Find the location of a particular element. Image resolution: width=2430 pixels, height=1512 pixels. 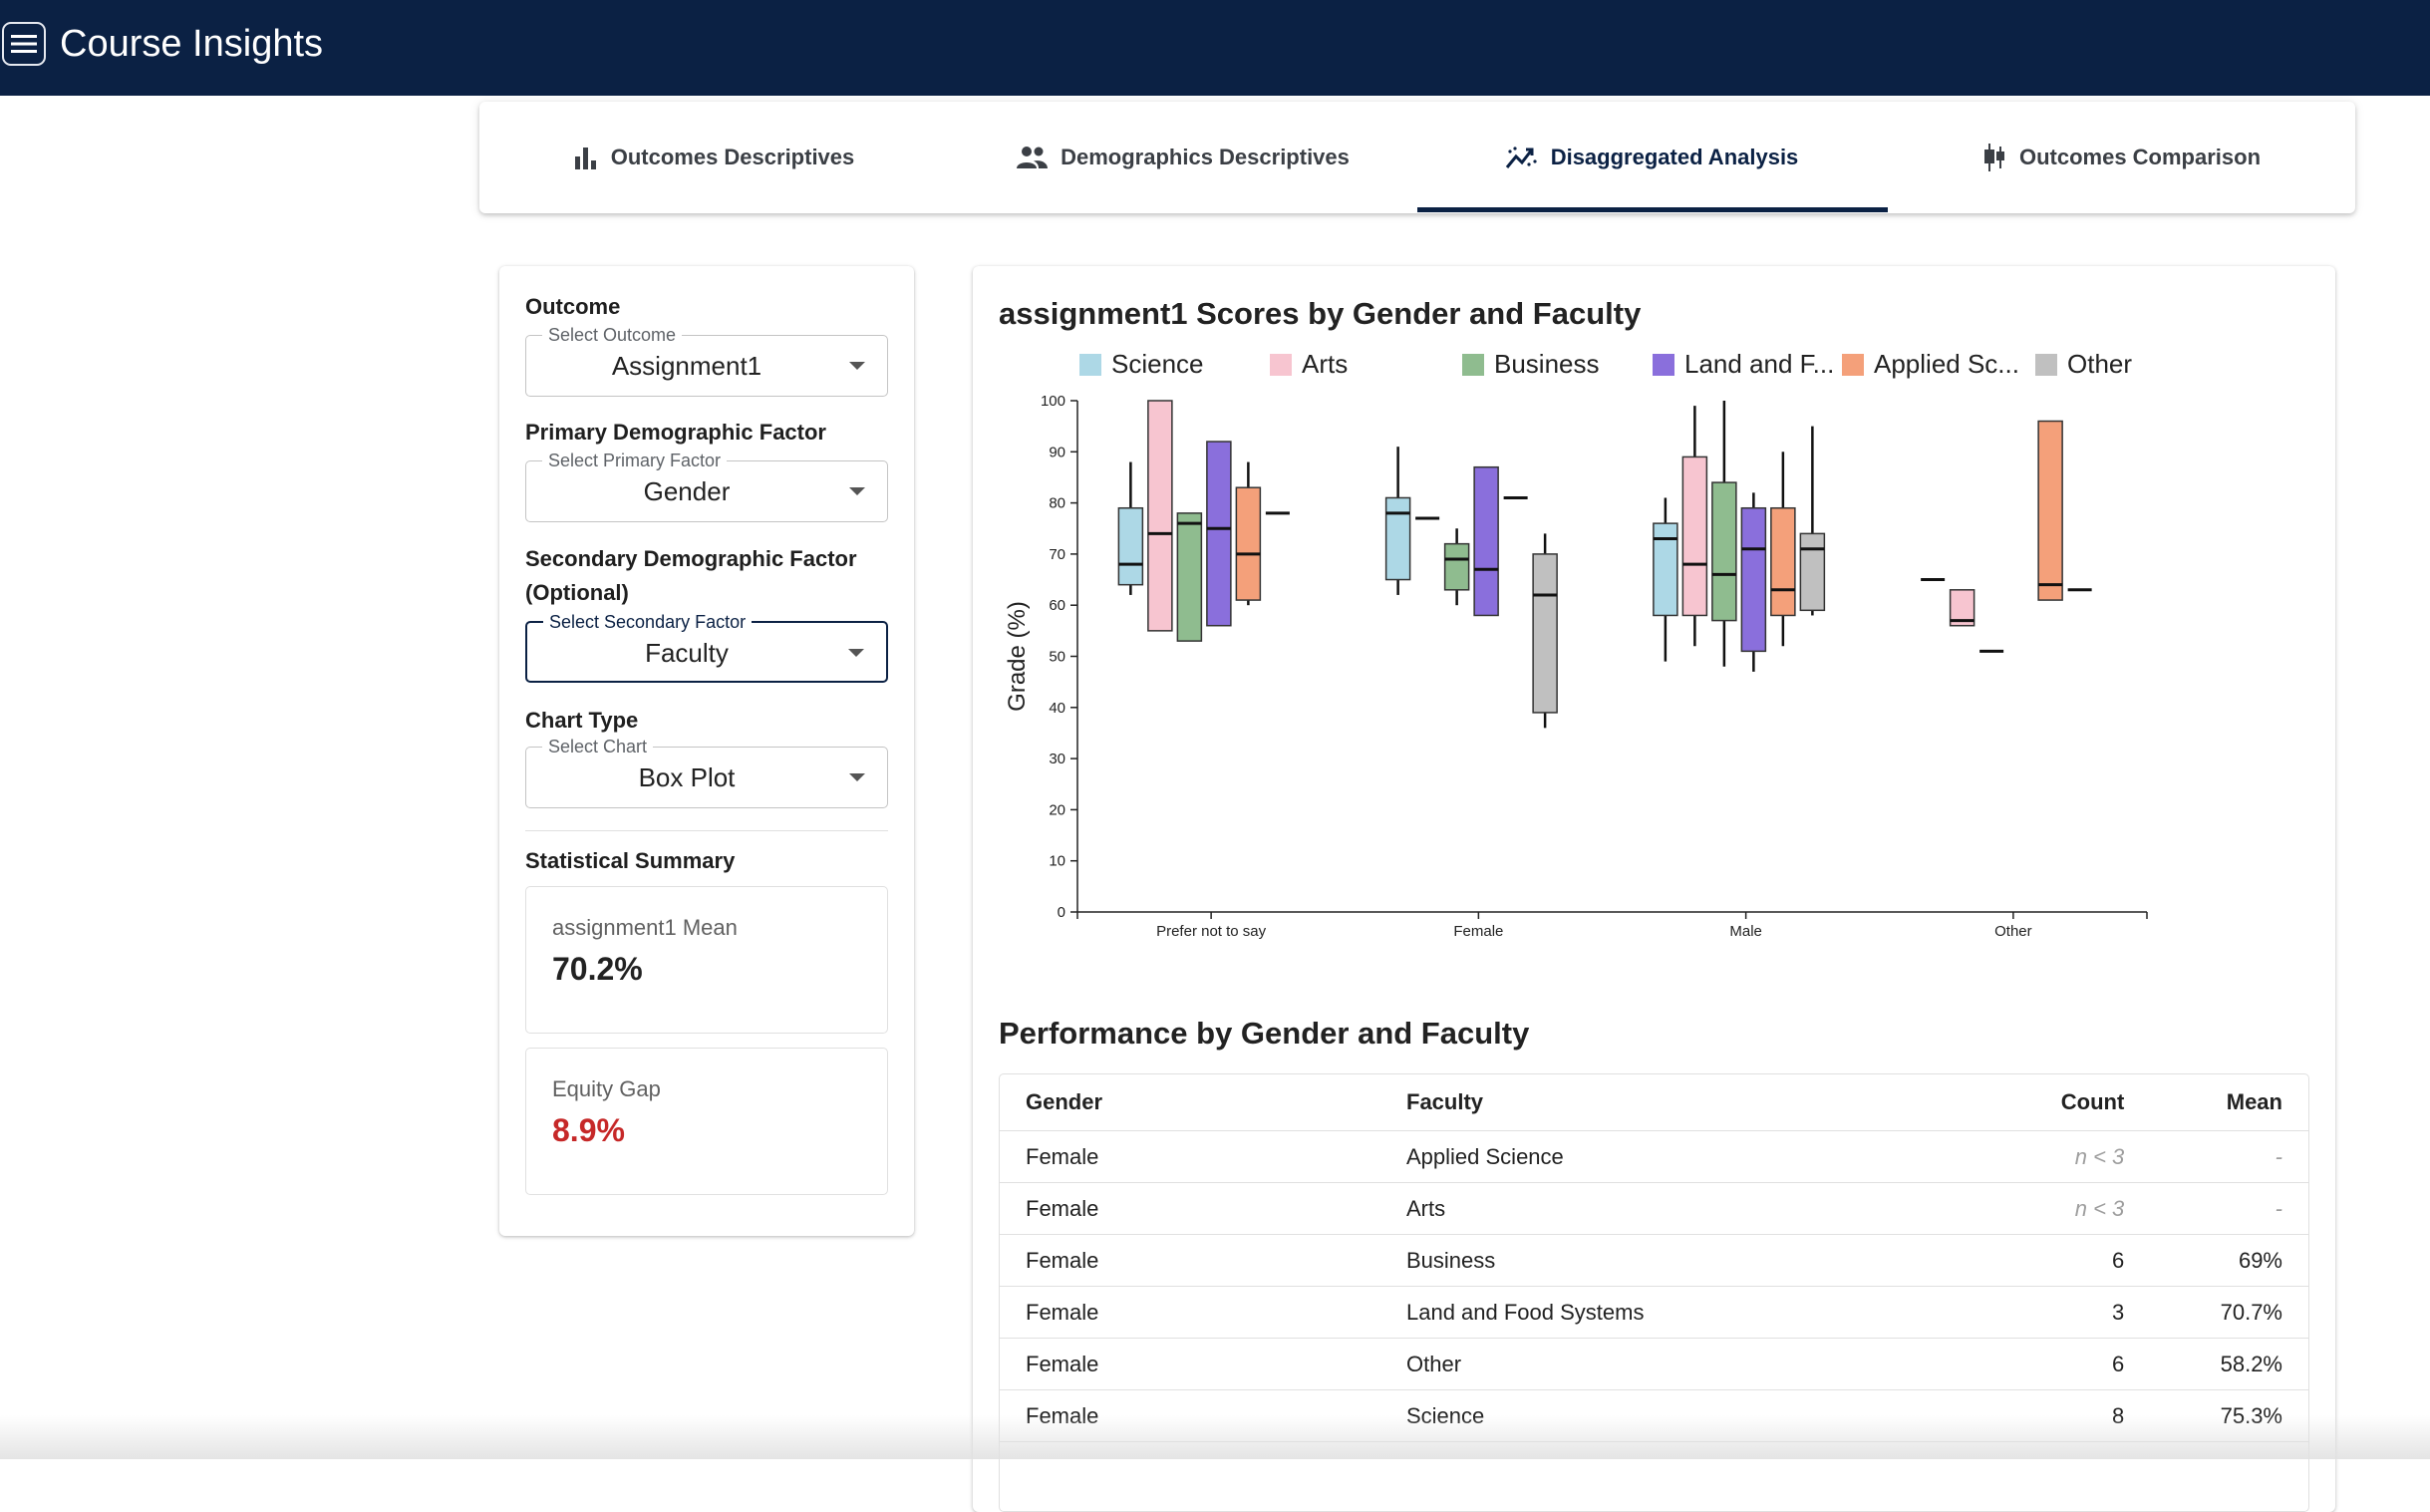

table-row: Female Applied Science n < 3 - is located at coordinates (1654, 1156).